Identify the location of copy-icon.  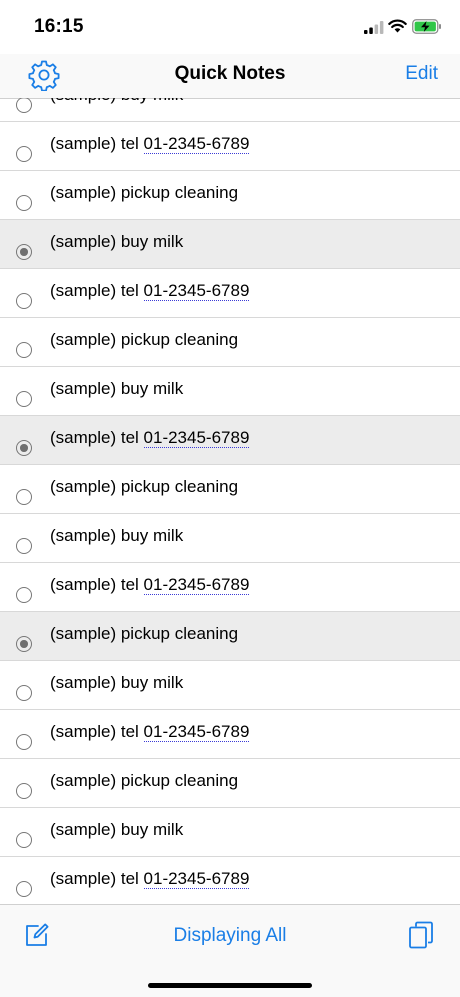
(421, 935).